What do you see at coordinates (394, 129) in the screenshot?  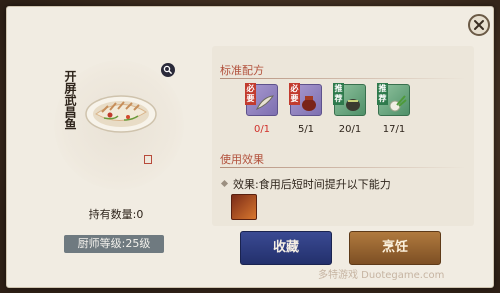 I see `ingredient-count: 17/1` at bounding box center [394, 129].